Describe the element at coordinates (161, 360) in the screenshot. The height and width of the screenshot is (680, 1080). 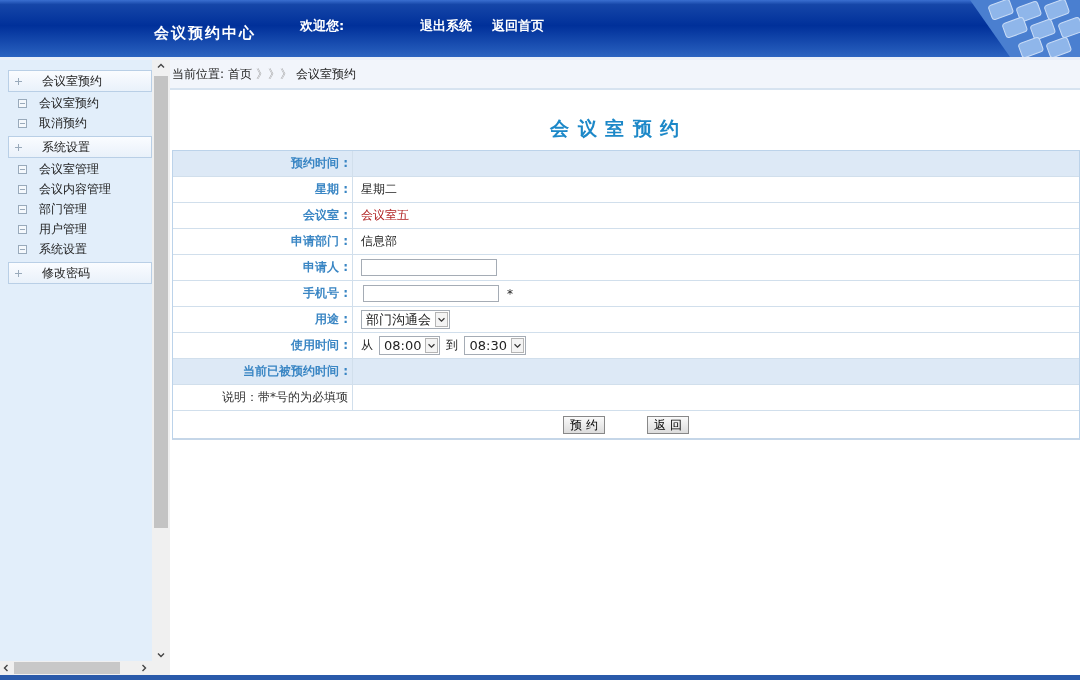
I see `vertical-scrollbar` at that location.